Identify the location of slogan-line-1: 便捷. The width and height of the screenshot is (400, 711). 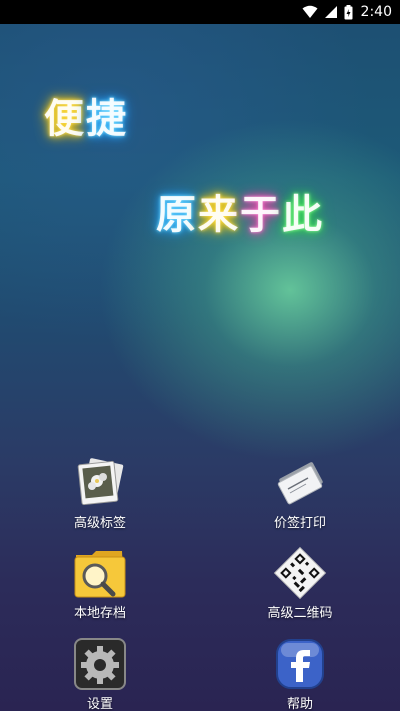
(86, 115).